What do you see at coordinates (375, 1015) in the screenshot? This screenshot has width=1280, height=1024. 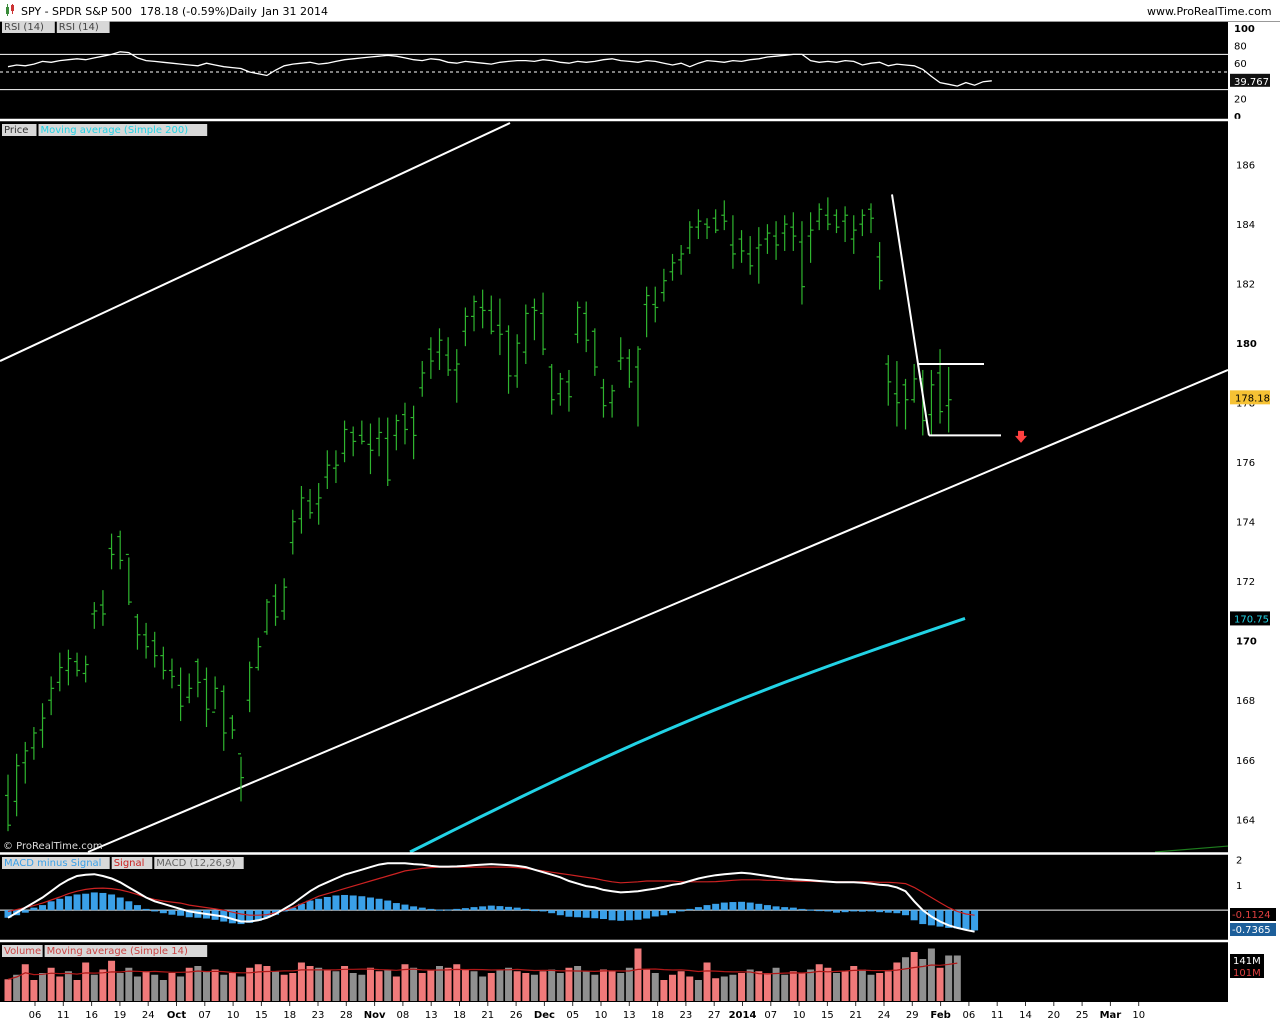 I see `x-tick-label: Nov` at bounding box center [375, 1015].